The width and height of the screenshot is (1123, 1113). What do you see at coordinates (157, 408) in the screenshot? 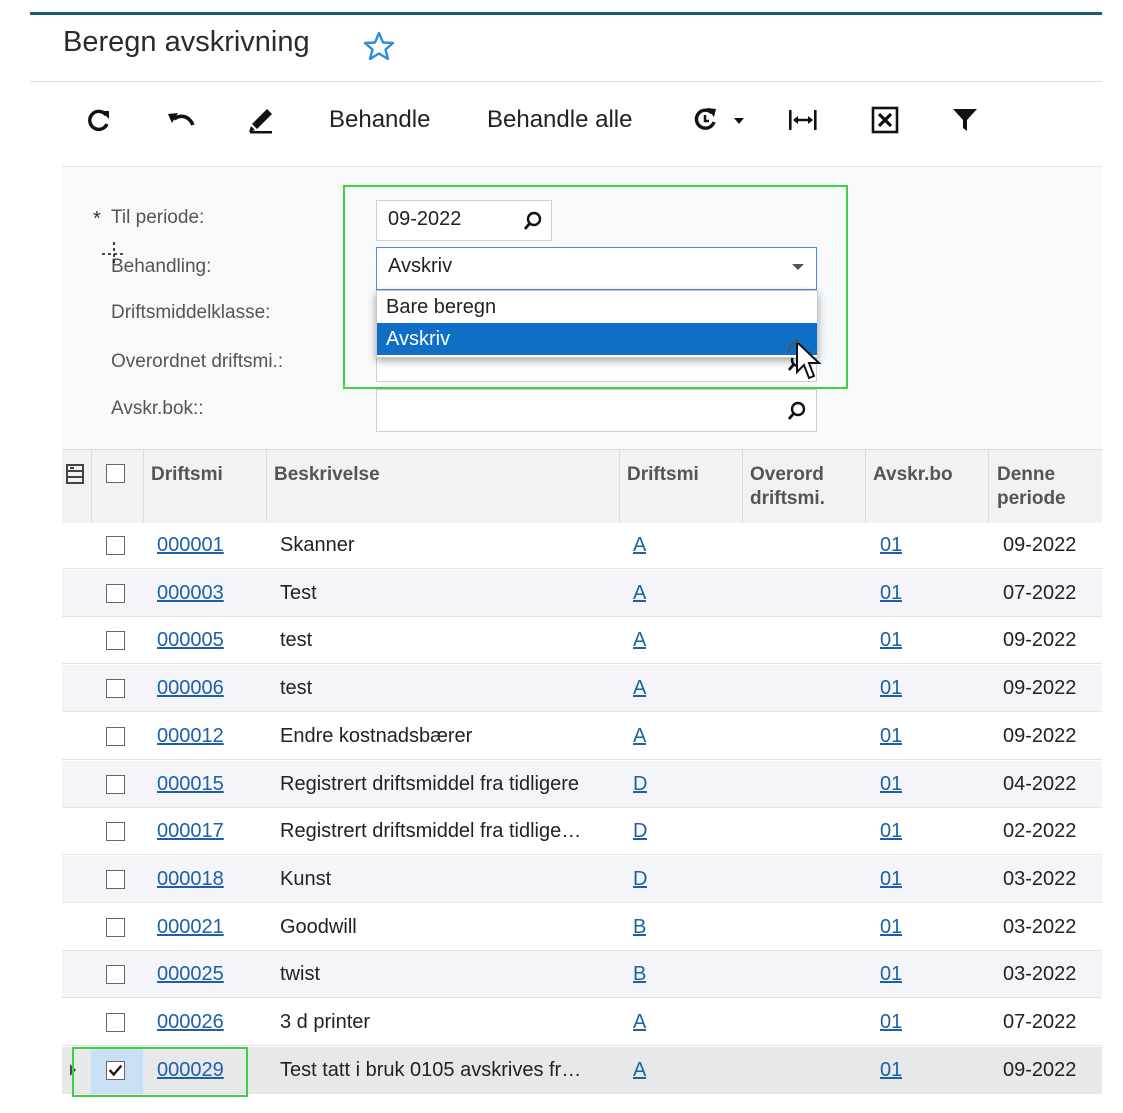
I see `depreciation-book-label: Avskr.bok::` at bounding box center [157, 408].